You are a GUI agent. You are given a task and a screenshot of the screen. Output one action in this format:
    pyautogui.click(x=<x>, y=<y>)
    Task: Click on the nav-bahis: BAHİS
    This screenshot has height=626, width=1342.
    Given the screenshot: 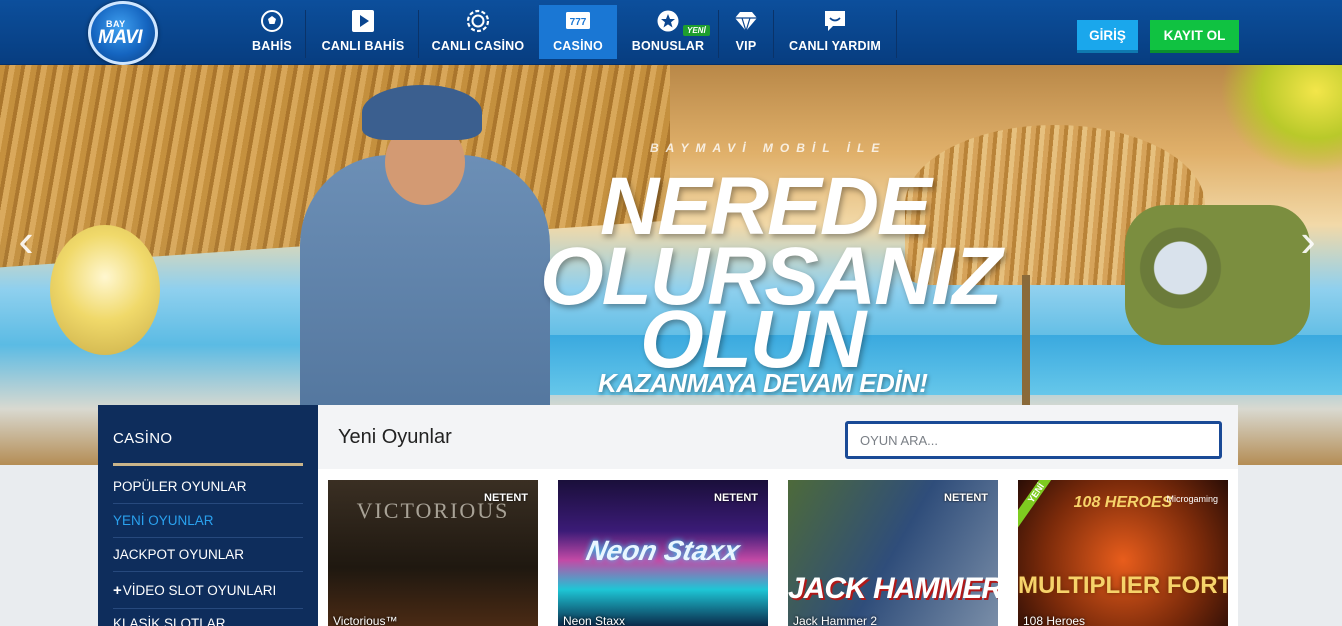 What is the action you would take?
    pyautogui.click(x=272, y=32)
    